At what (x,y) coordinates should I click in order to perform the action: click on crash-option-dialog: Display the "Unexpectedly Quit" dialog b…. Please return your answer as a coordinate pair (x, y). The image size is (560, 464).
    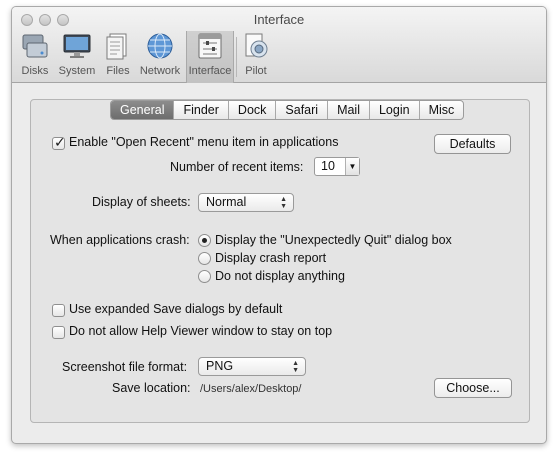
    Looking at the image, I should click on (333, 240).